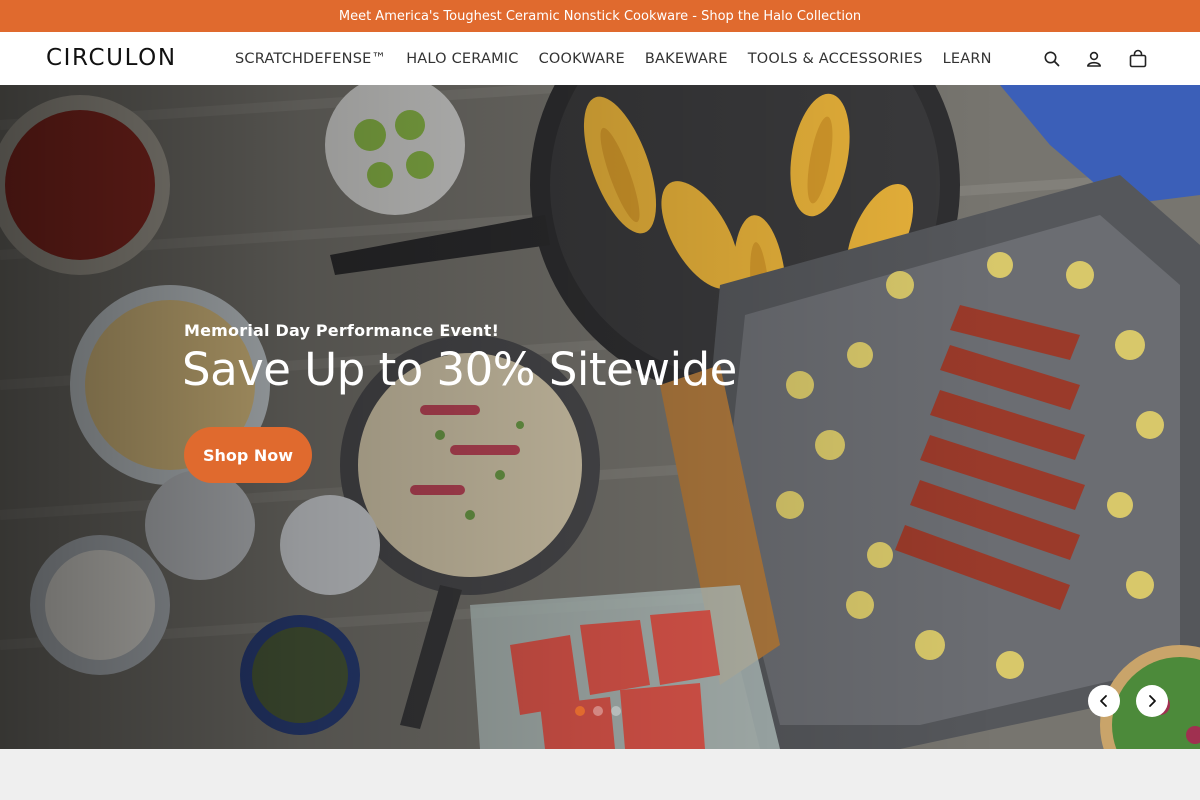 Image resolution: width=1200 pixels, height=800 pixels. Describe the element at coordinates (111, 58) in the screenshot. I see `brand-logo: CIRCULON` at that location.